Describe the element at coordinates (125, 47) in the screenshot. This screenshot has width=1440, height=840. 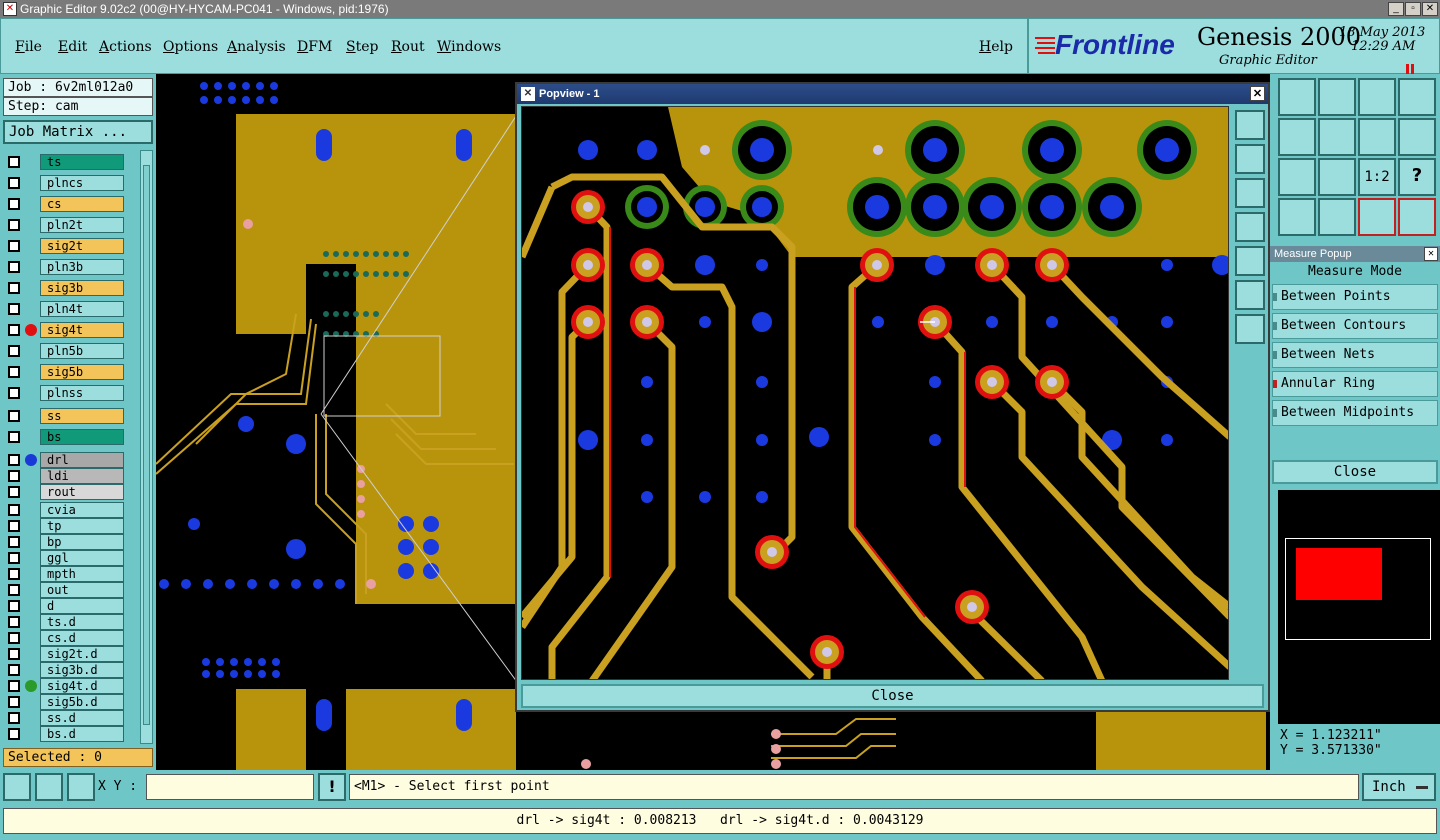
I see `menu-actions: Actions` at that location.